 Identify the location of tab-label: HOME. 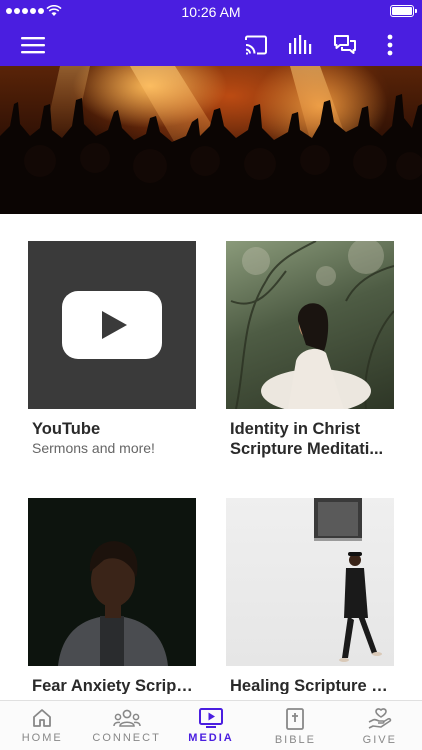
(42, 738).